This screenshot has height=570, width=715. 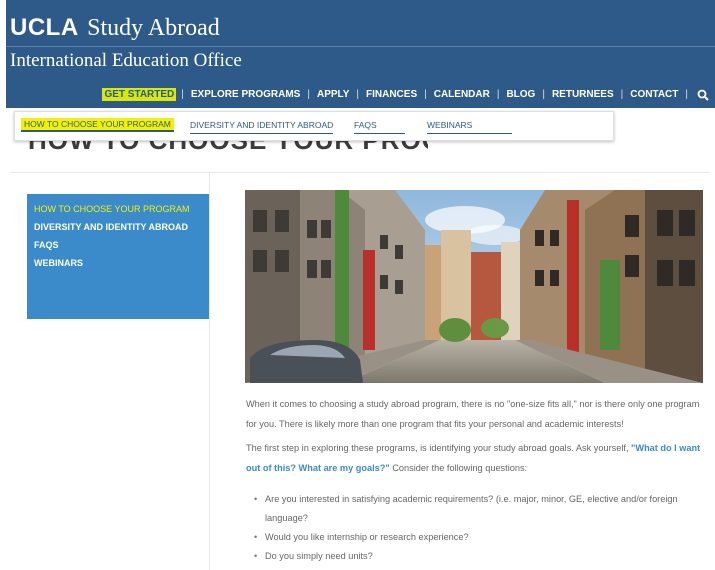 What do you see at coordinates (139, 94) in the screenshot?
I see `nav-get-started: GET STARTED` at bounding box center [139, 94].